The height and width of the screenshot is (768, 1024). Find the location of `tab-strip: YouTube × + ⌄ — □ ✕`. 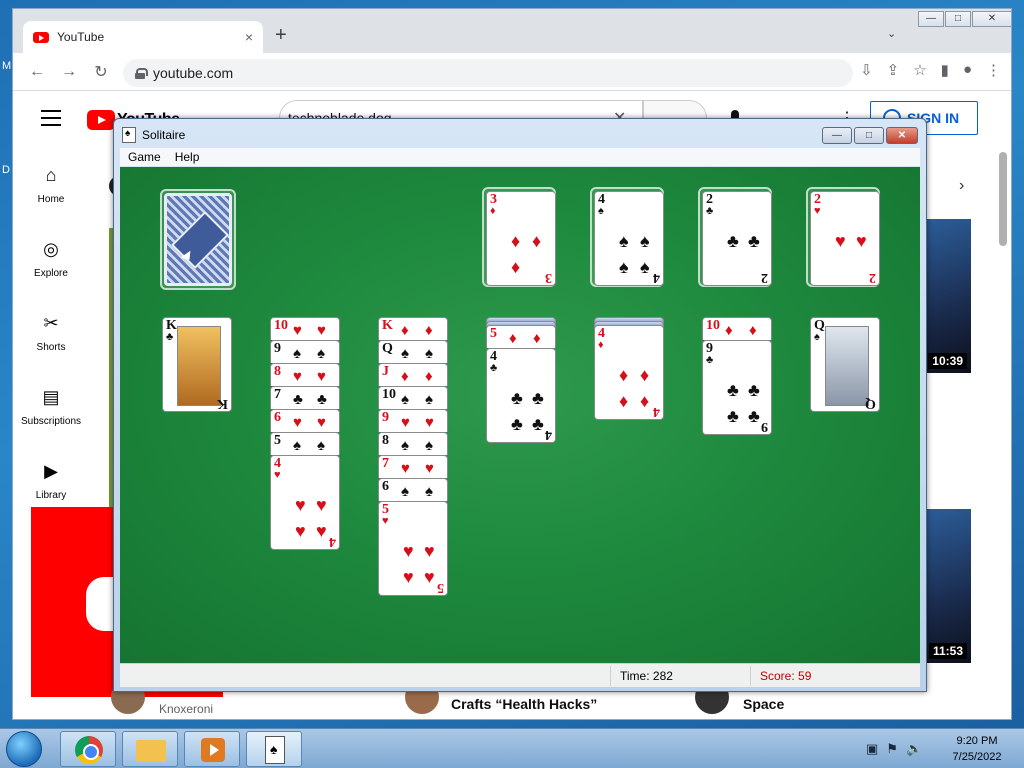

tab-strip: YouTube × + ⌄ — □ ✕ is located at coordinates (512, 31).